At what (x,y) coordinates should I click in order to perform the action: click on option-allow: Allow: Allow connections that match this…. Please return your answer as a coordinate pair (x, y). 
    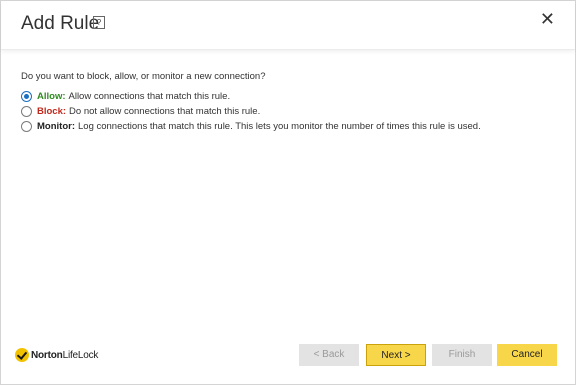
    Looking at the image, I should click on (251, 96).